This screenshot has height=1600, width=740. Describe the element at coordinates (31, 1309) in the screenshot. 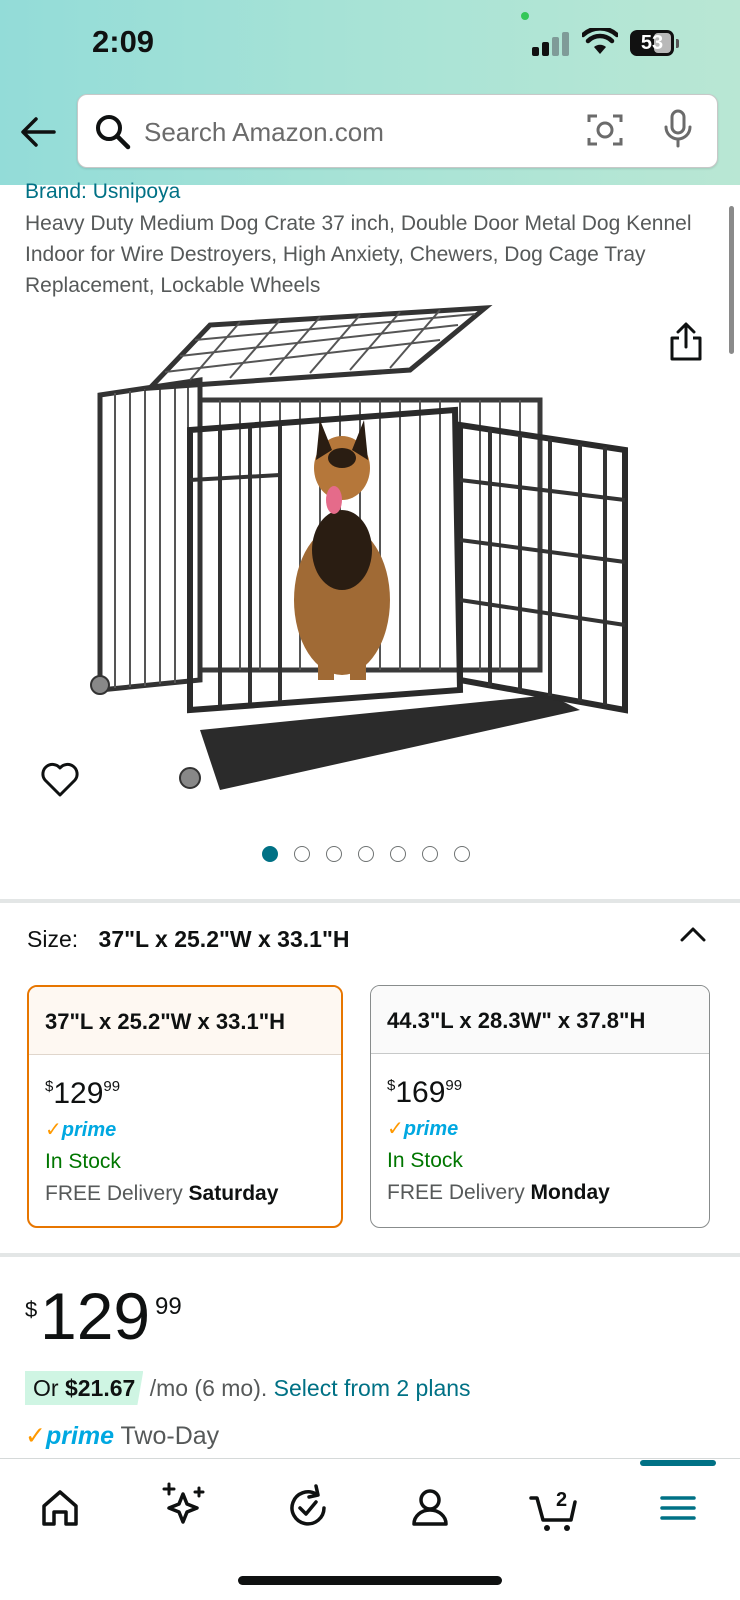

I see `price-currency: $` at that location.